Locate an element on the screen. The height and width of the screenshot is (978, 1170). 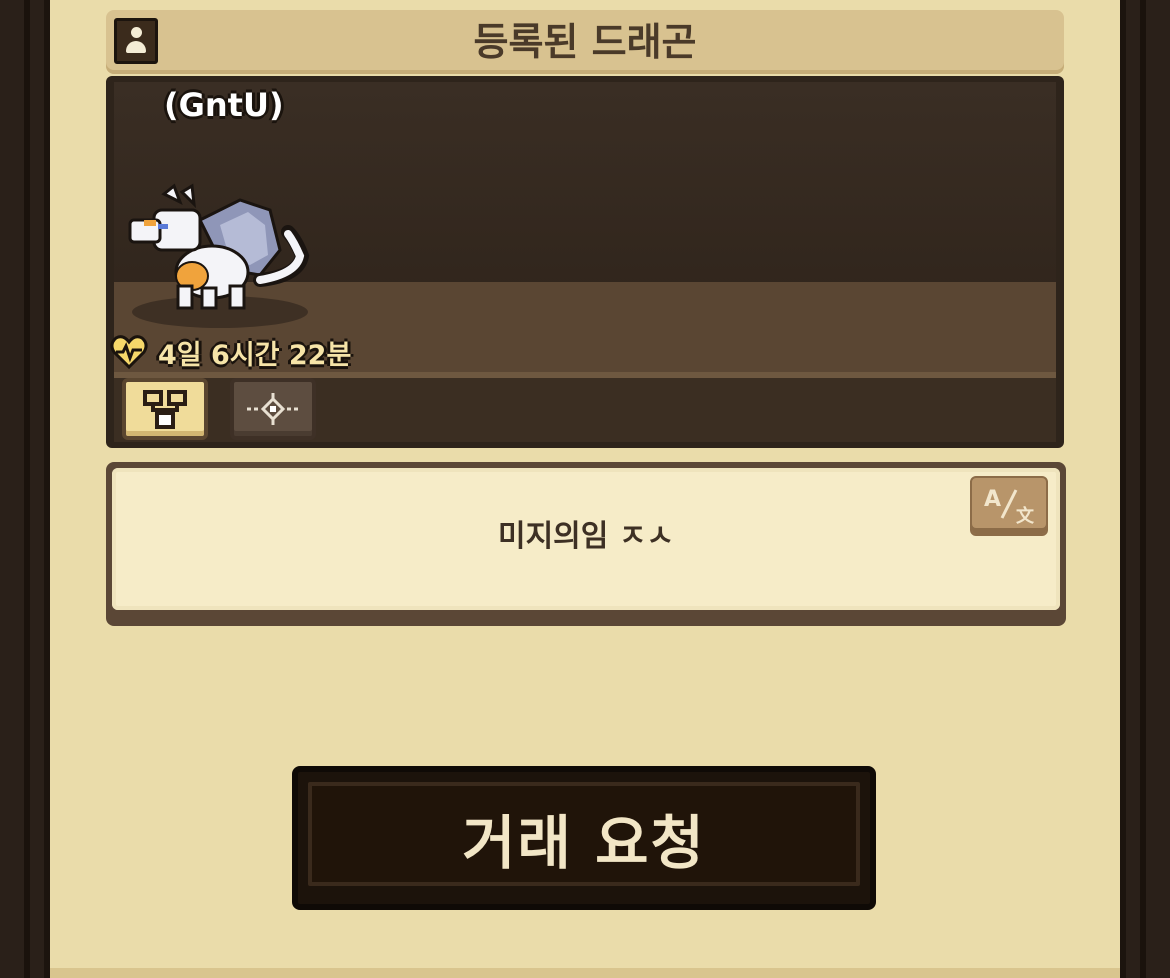
trade-request-button: 거래 요청 is located at coordinates (584, 838).